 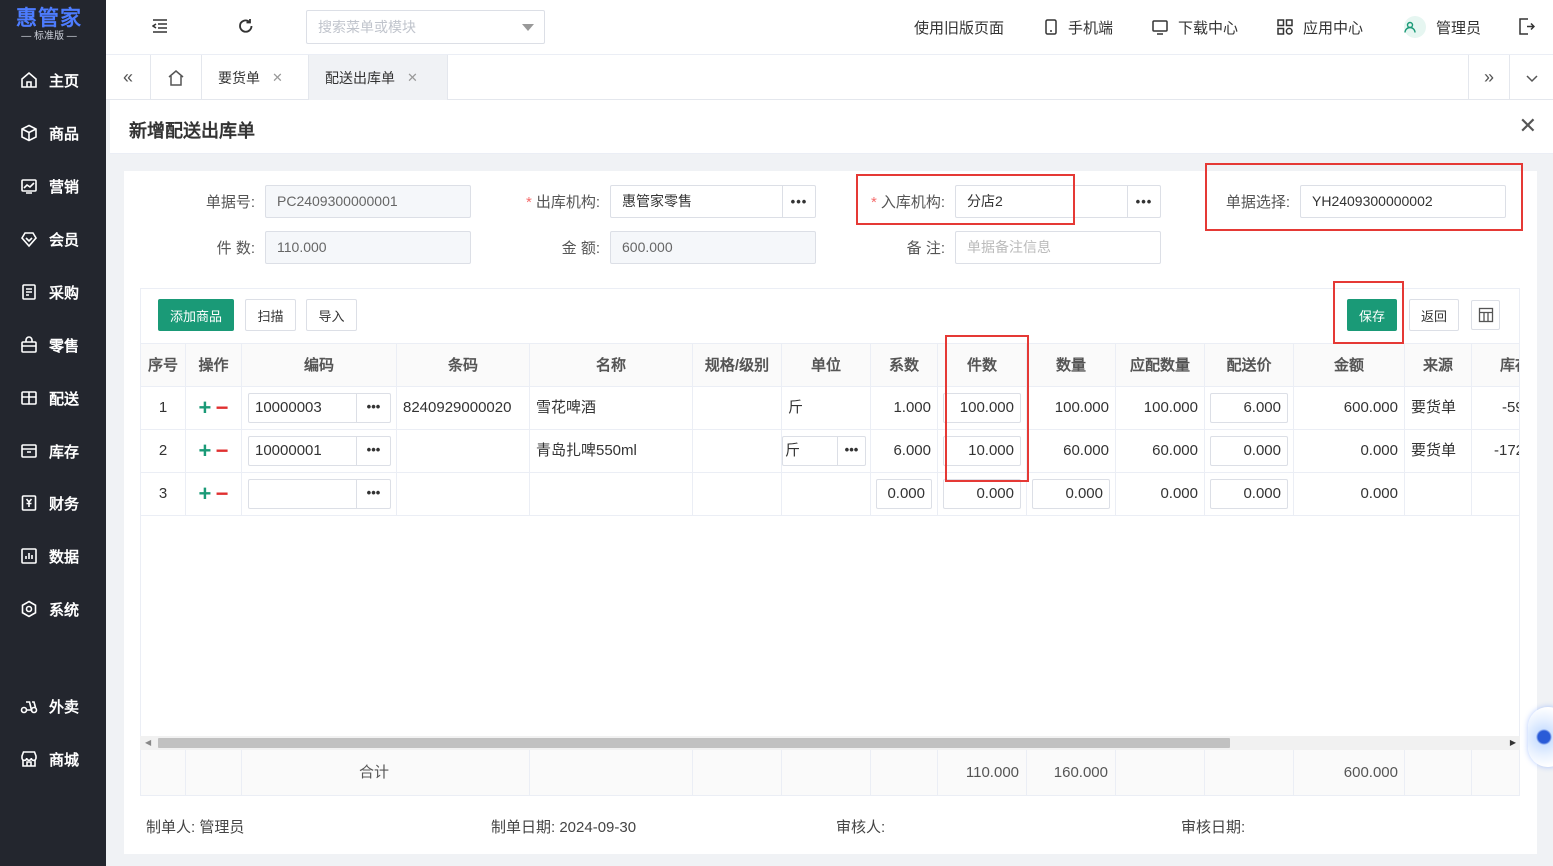 I want to click on price-input: 6.000, so click(x=1249, y=408).